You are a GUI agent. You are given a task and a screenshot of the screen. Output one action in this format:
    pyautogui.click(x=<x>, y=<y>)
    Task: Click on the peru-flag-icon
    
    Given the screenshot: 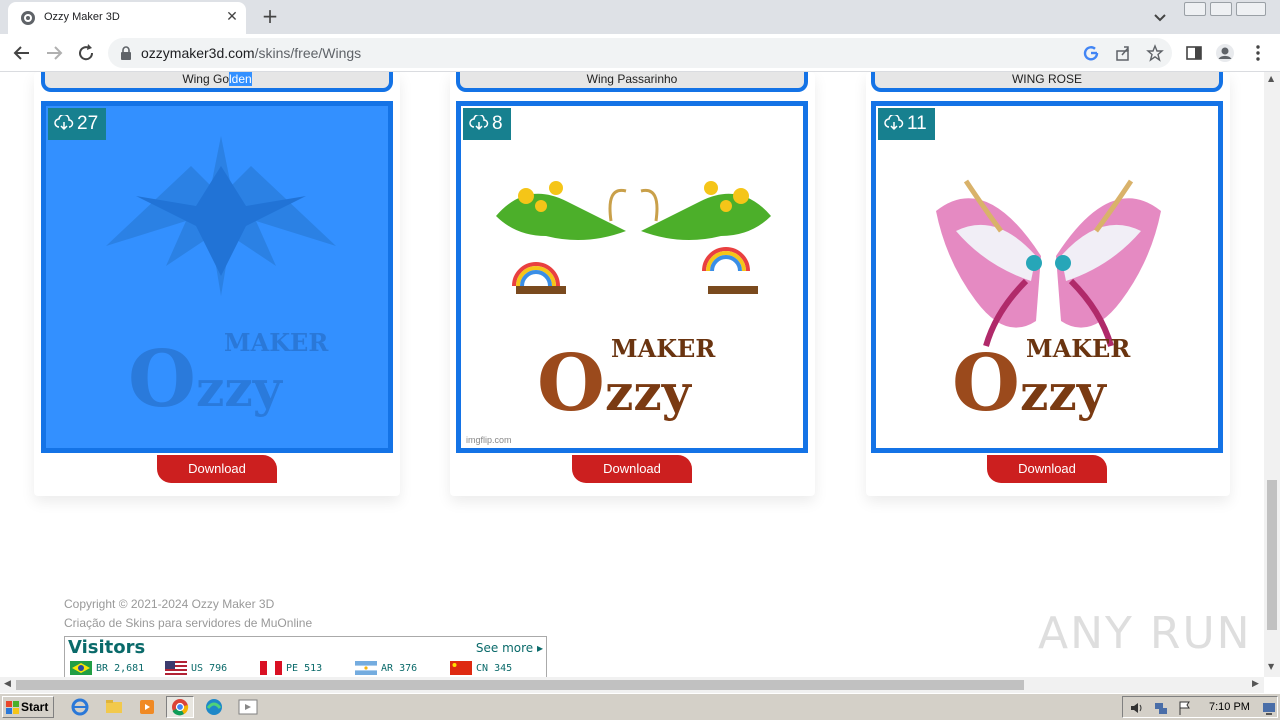 What is the action you would take?
    pyautogui.click(x=271, y=668)
    